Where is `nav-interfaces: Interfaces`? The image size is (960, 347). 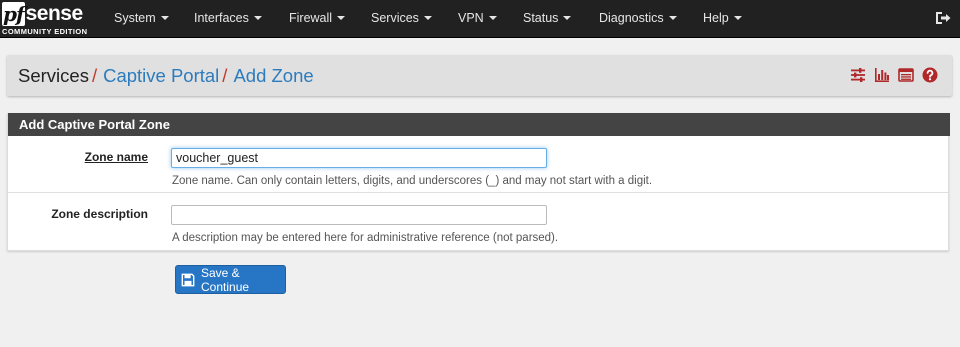 nav-interfaces: Interfaces is located at coordinates (228, 18).